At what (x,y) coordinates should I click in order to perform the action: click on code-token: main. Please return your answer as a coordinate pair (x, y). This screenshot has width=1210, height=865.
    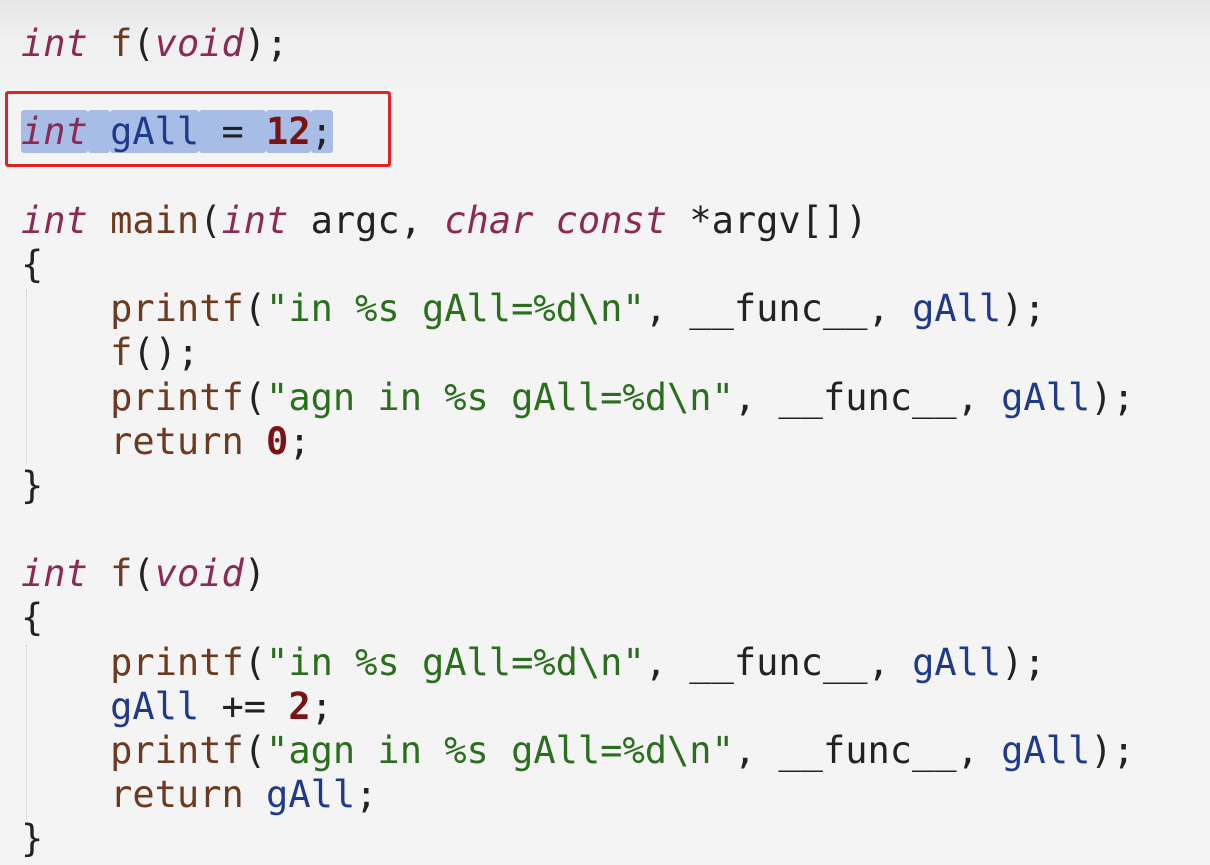
    Looking at the image, I should click on (155, 220).